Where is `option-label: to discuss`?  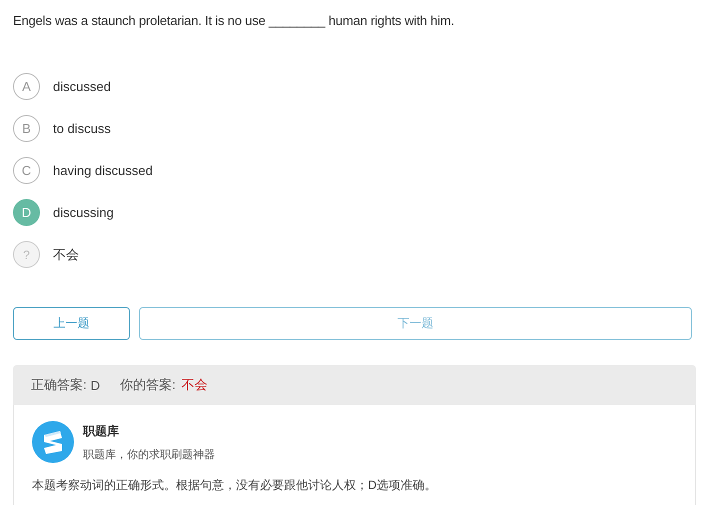
option-label: to discuss is located at coordinates (82, 128).